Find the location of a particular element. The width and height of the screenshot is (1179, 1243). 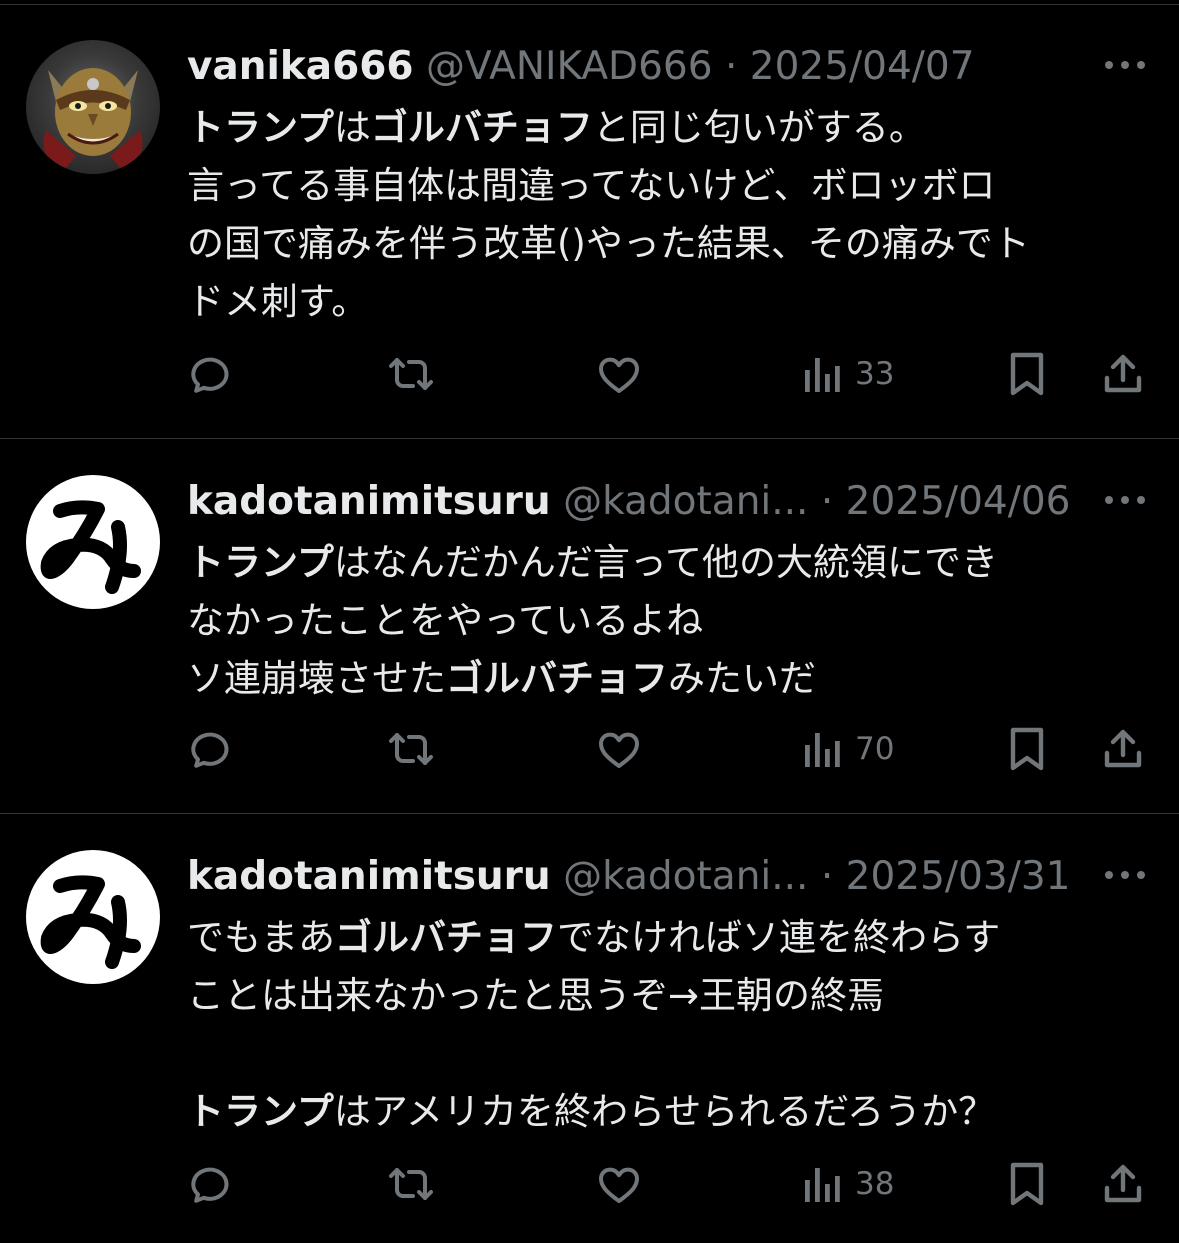

post-date: 2025/04/07 is located at coordinates (862, 66).